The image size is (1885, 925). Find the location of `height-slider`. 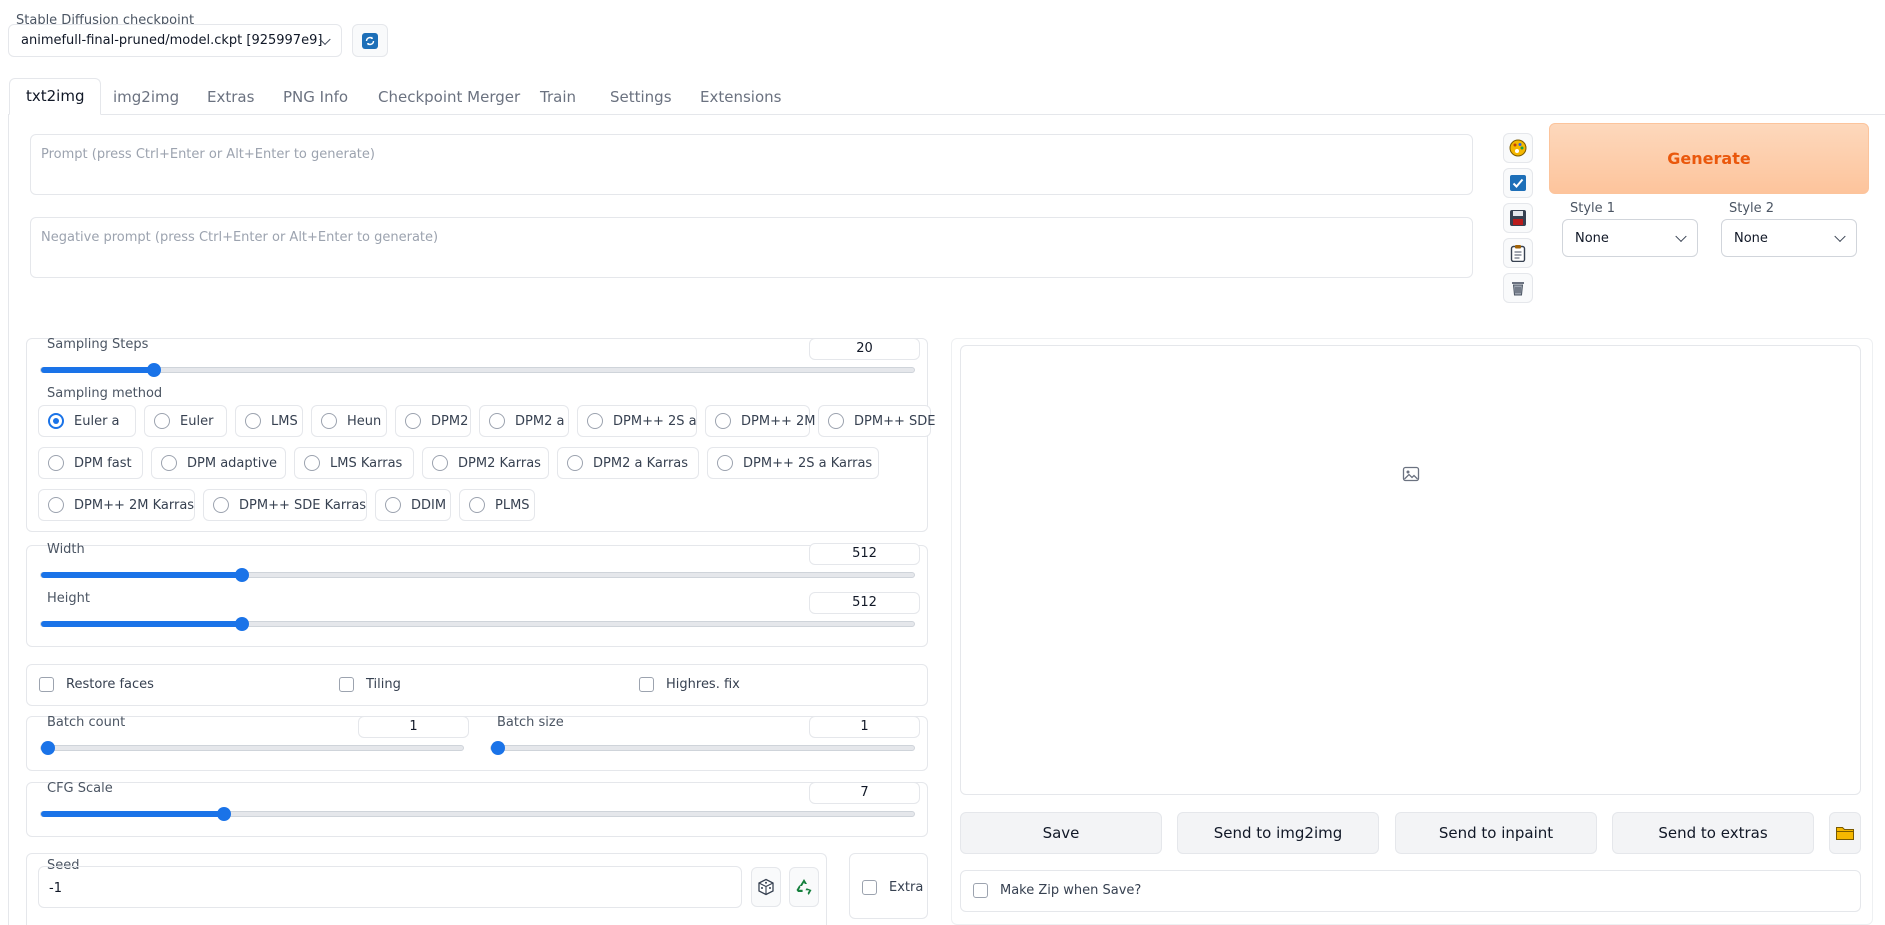

height-slider is located at coordinates (477, 624).